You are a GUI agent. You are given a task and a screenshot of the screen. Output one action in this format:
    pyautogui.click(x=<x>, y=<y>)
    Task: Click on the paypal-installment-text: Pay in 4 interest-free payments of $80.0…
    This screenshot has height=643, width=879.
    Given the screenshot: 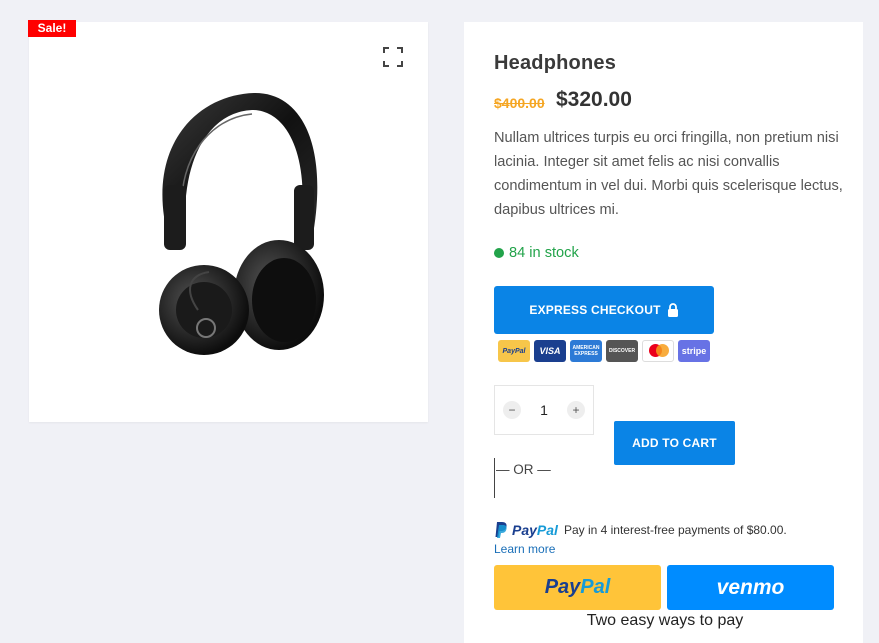 What is the action you would take?
    pyautogui.click(x=675, y=530)
    